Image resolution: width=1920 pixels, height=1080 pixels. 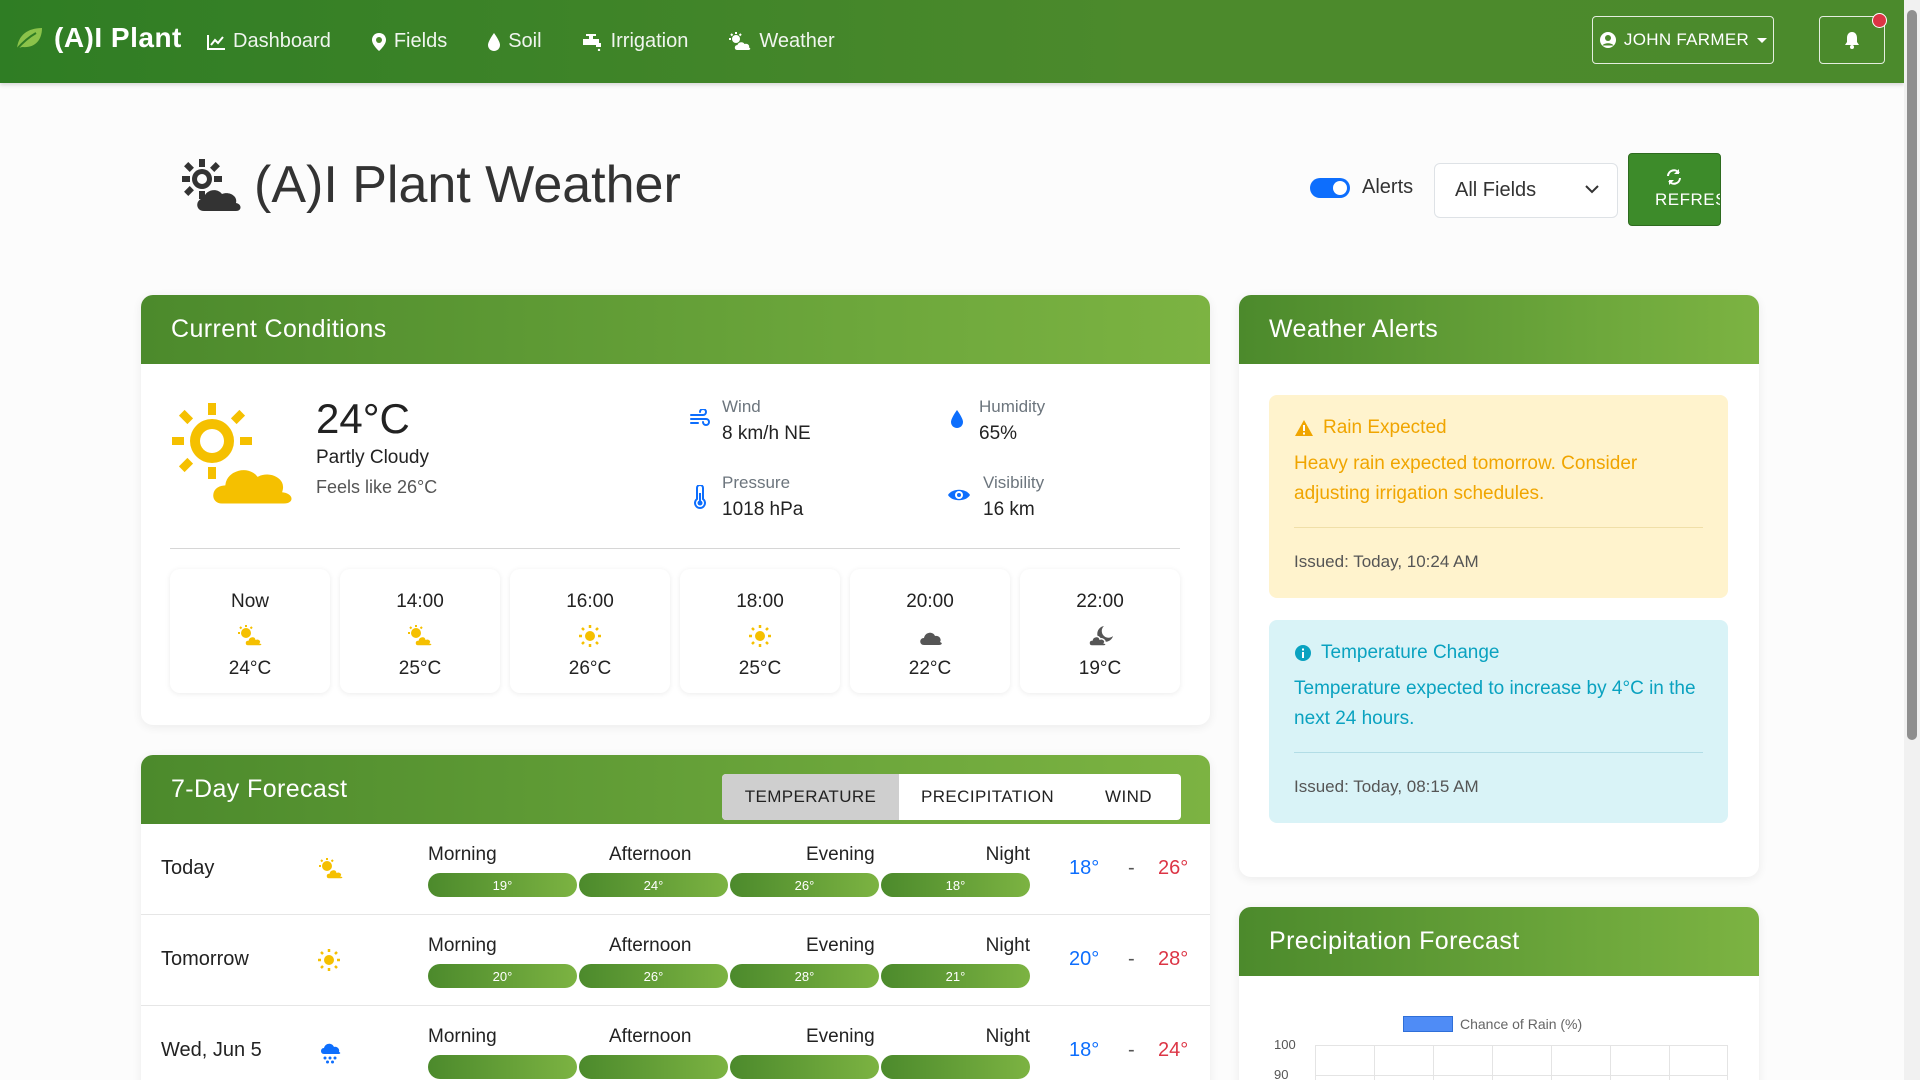 I want to click on current-conditions-header: Current Conditions, so click(x=675, y=329).